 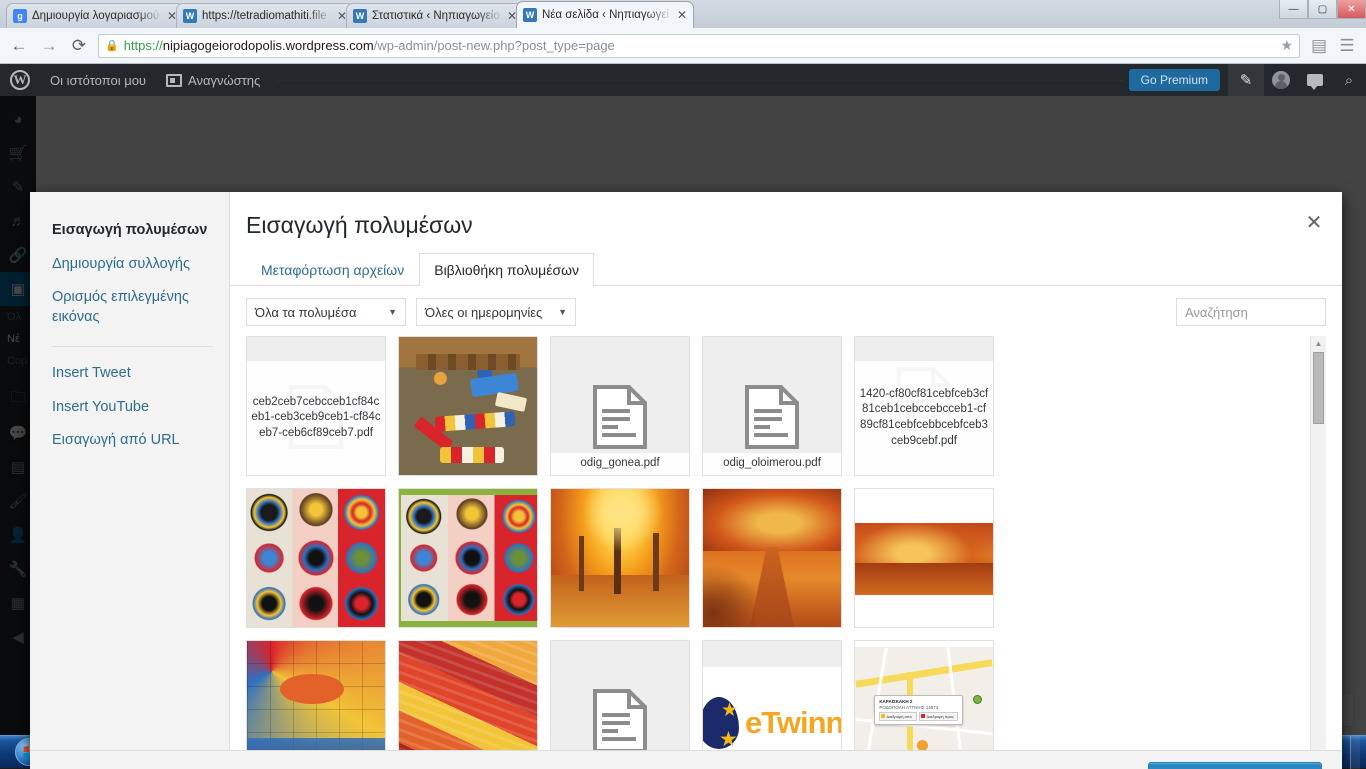 I want to click on sidebar-item-create-gallery: Δημιουργία συλλογής, so click(x=140, y=265).